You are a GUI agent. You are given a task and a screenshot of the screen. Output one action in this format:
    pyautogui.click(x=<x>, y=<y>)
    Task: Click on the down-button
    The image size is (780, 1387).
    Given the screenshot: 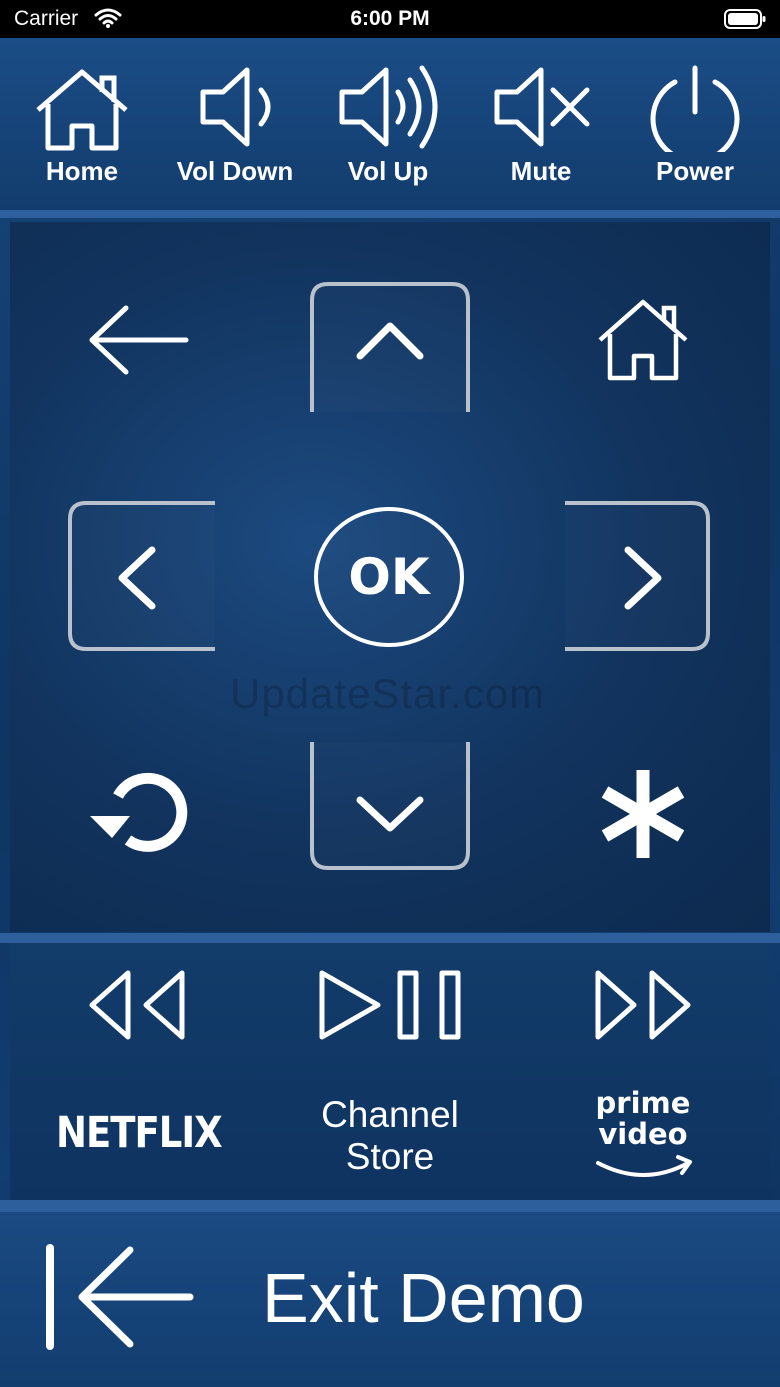 What is the action you would take?
    pyautogui.click(x=390, y=806)
    